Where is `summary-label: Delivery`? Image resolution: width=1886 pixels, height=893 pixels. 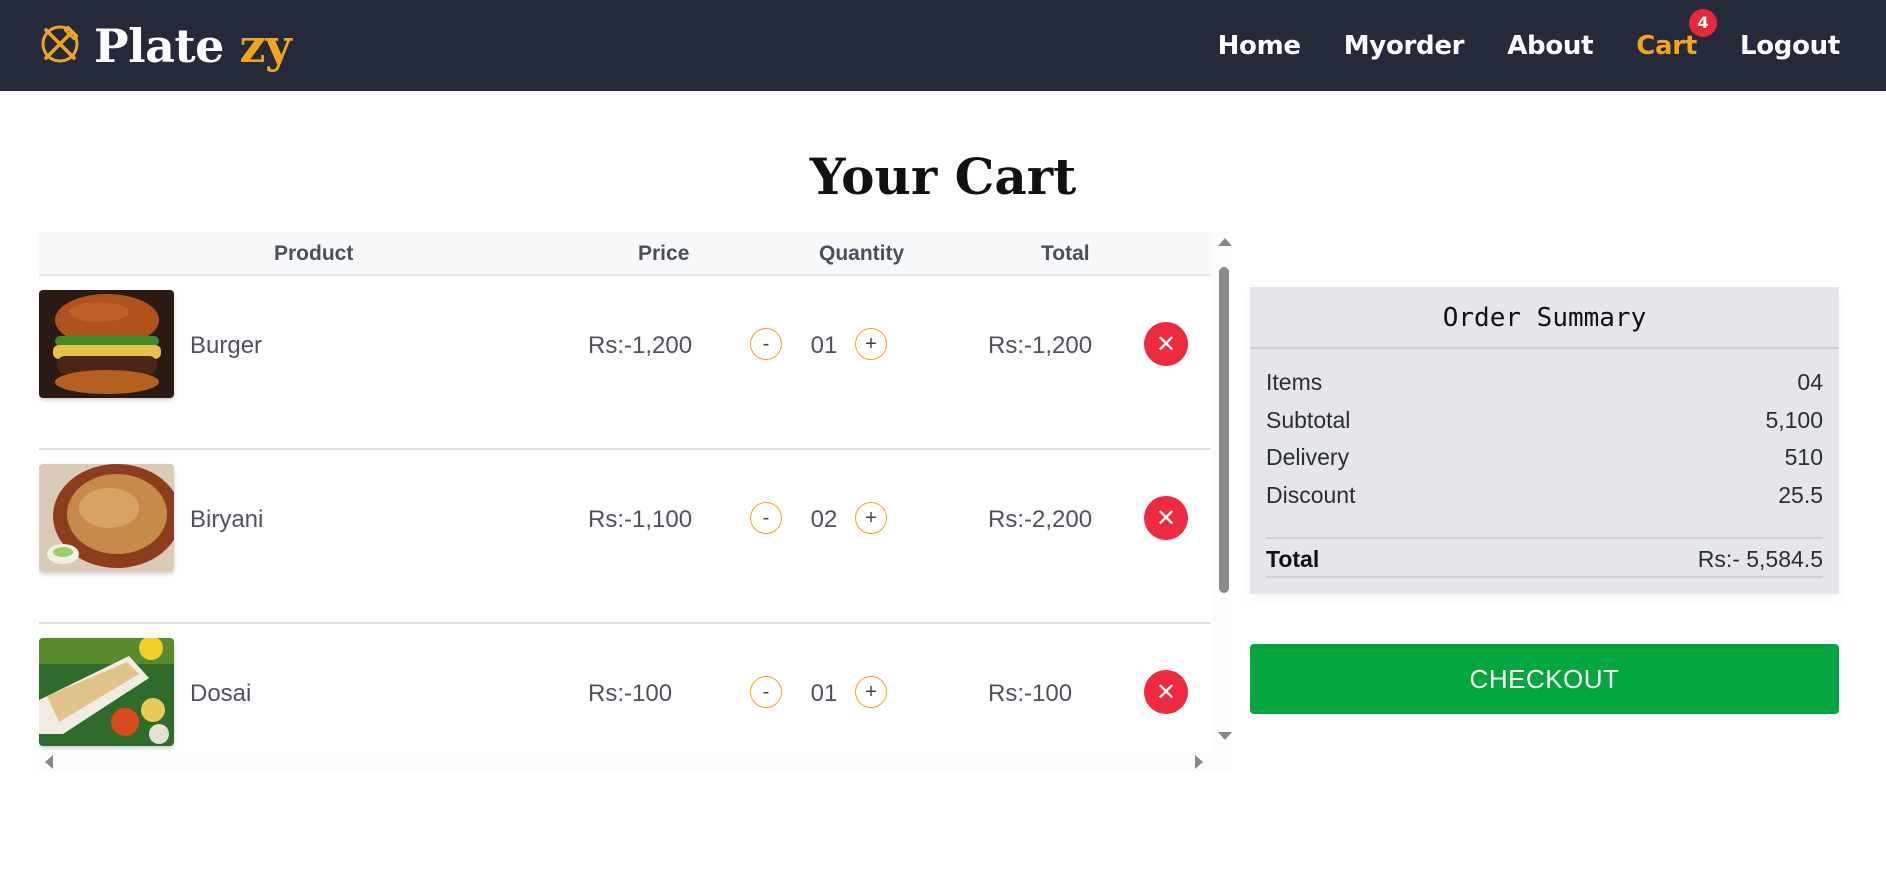
summary-label: Delivery is located at coordinates (1308, 457).